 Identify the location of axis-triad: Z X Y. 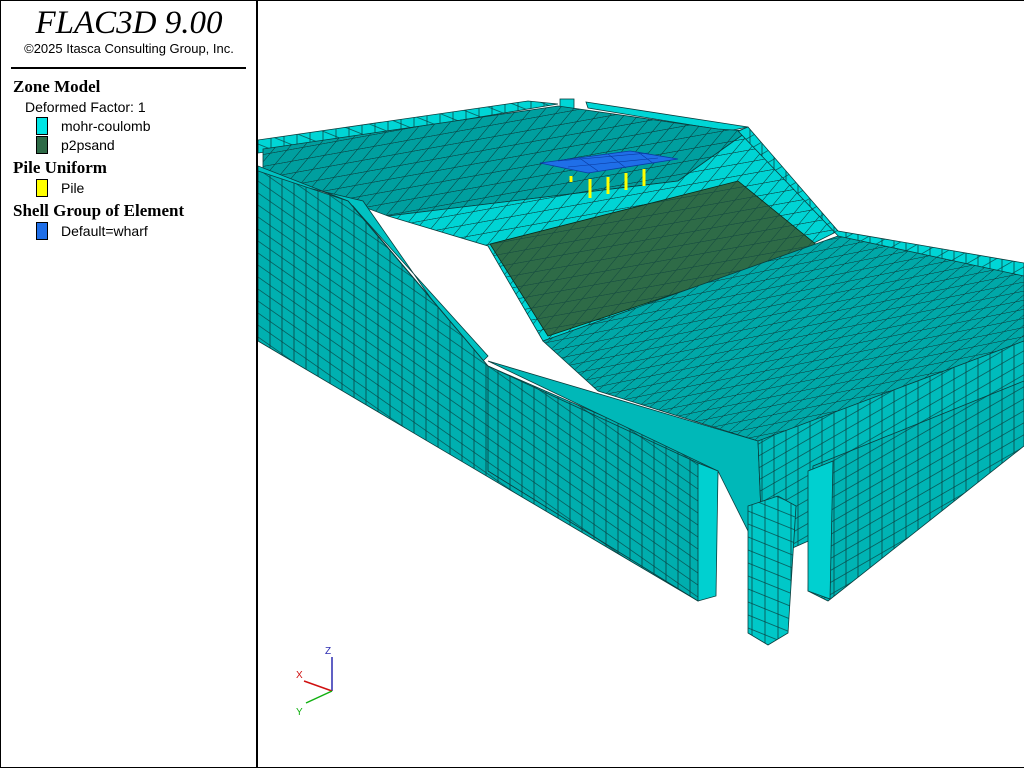
(314, 682).